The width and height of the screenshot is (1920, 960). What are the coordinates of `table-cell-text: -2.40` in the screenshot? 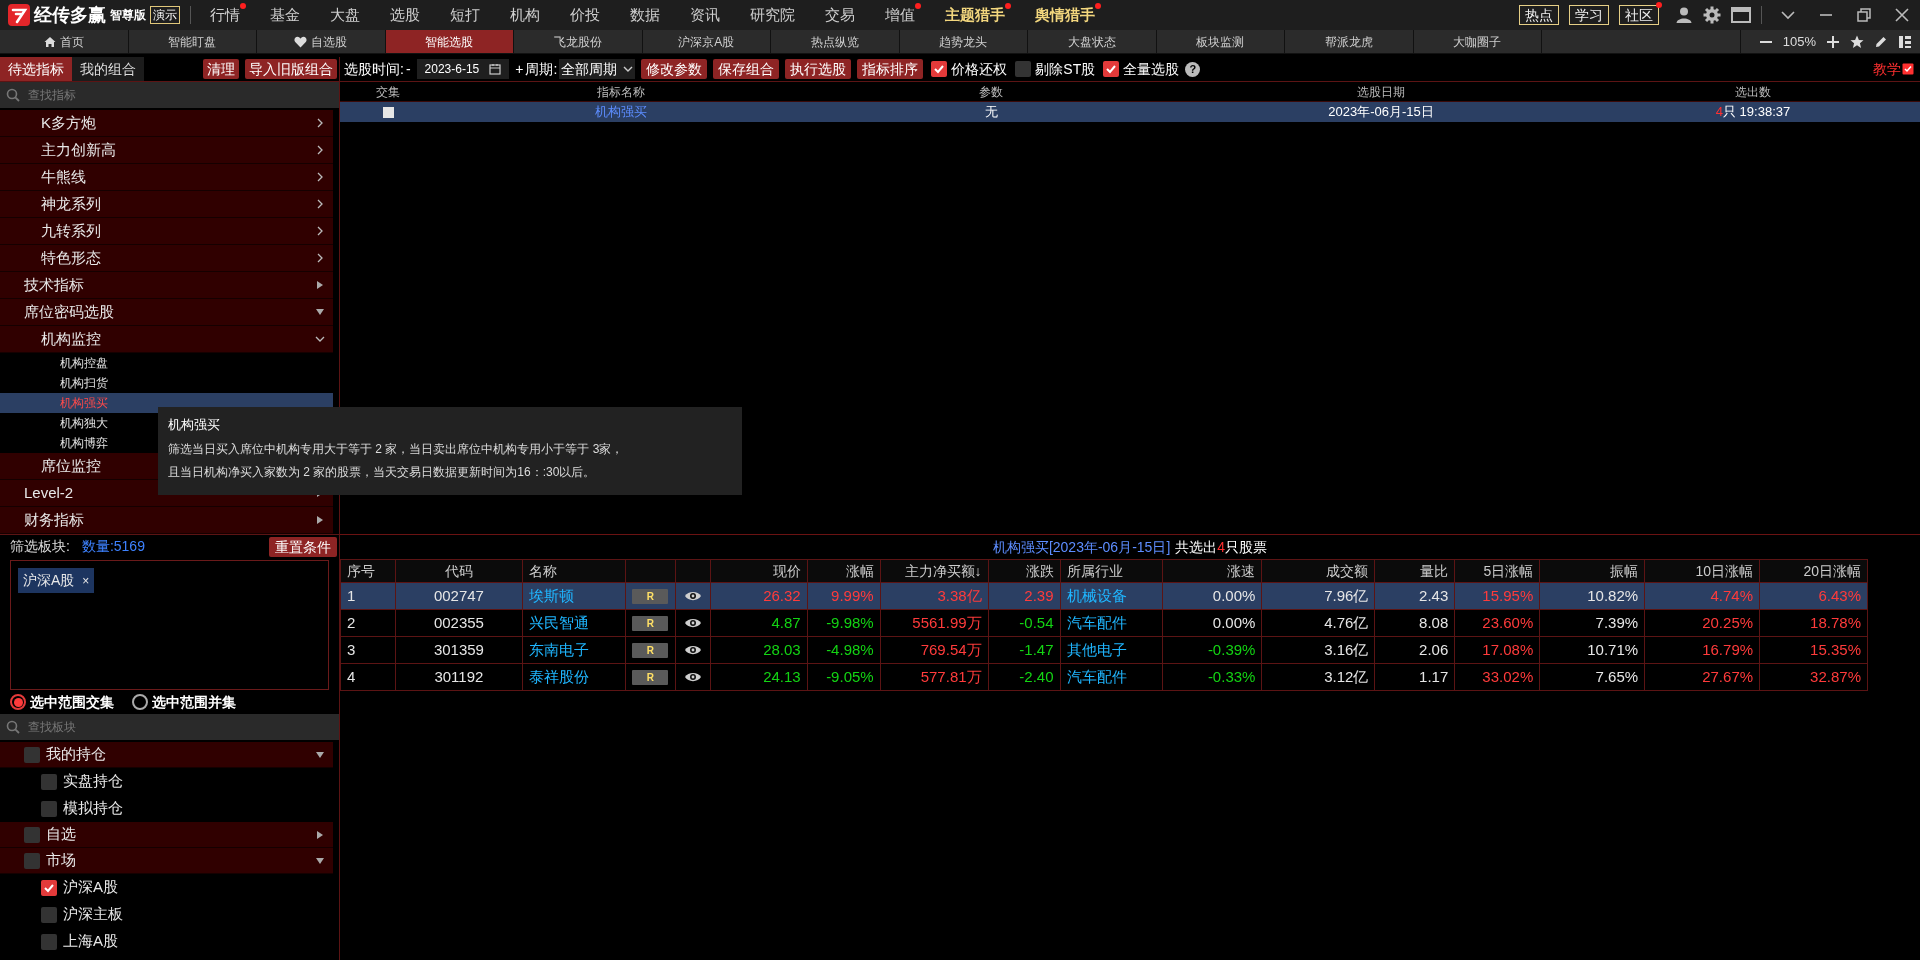 It's located at (1036, 676).